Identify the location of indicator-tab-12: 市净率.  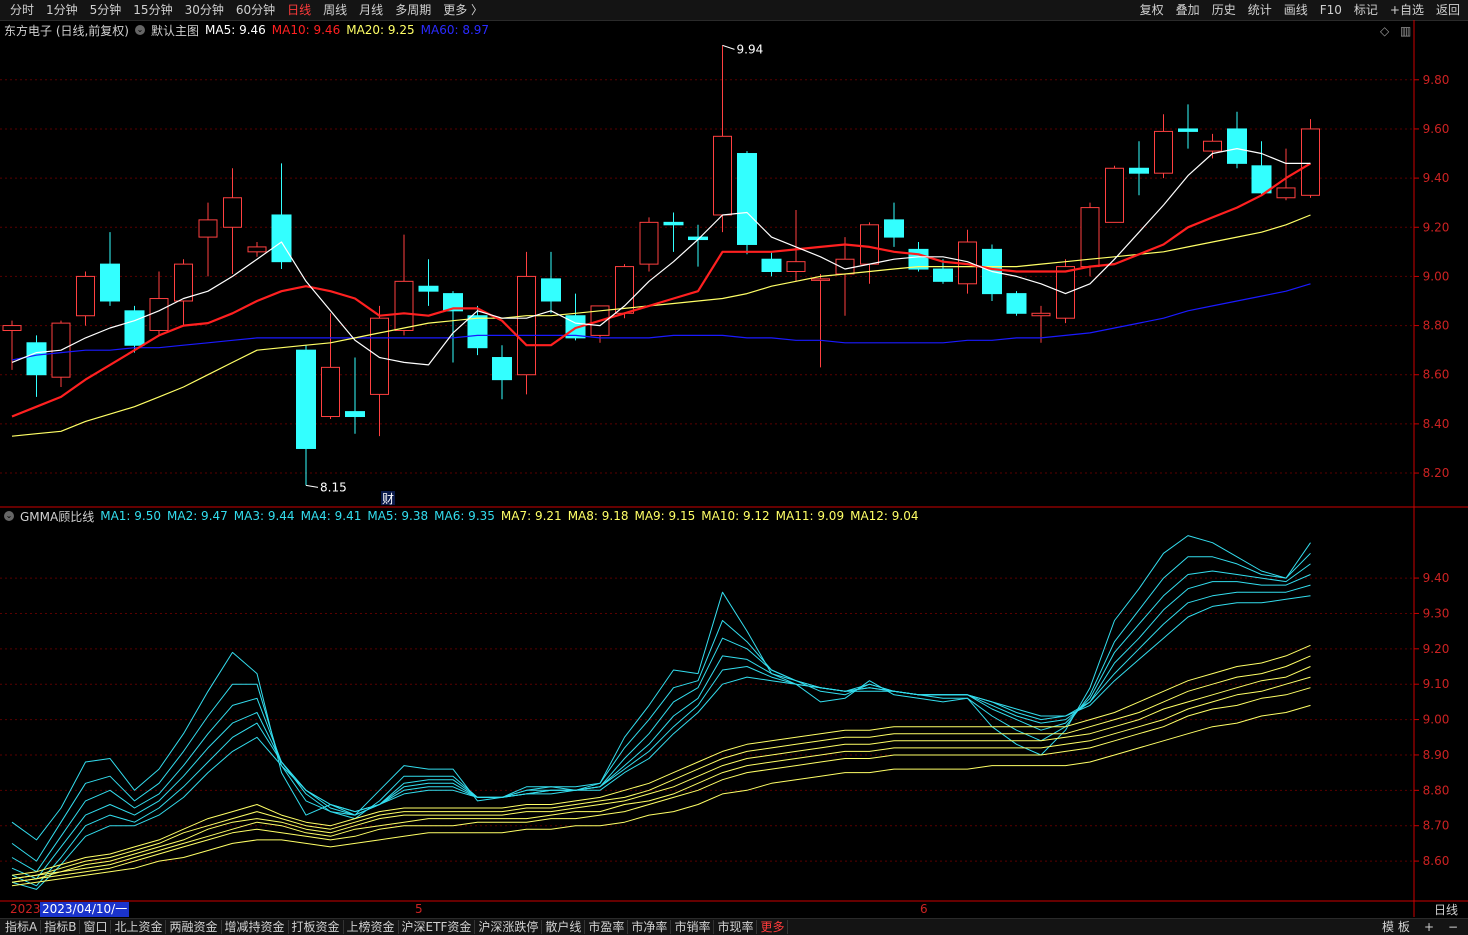
(650, 927).